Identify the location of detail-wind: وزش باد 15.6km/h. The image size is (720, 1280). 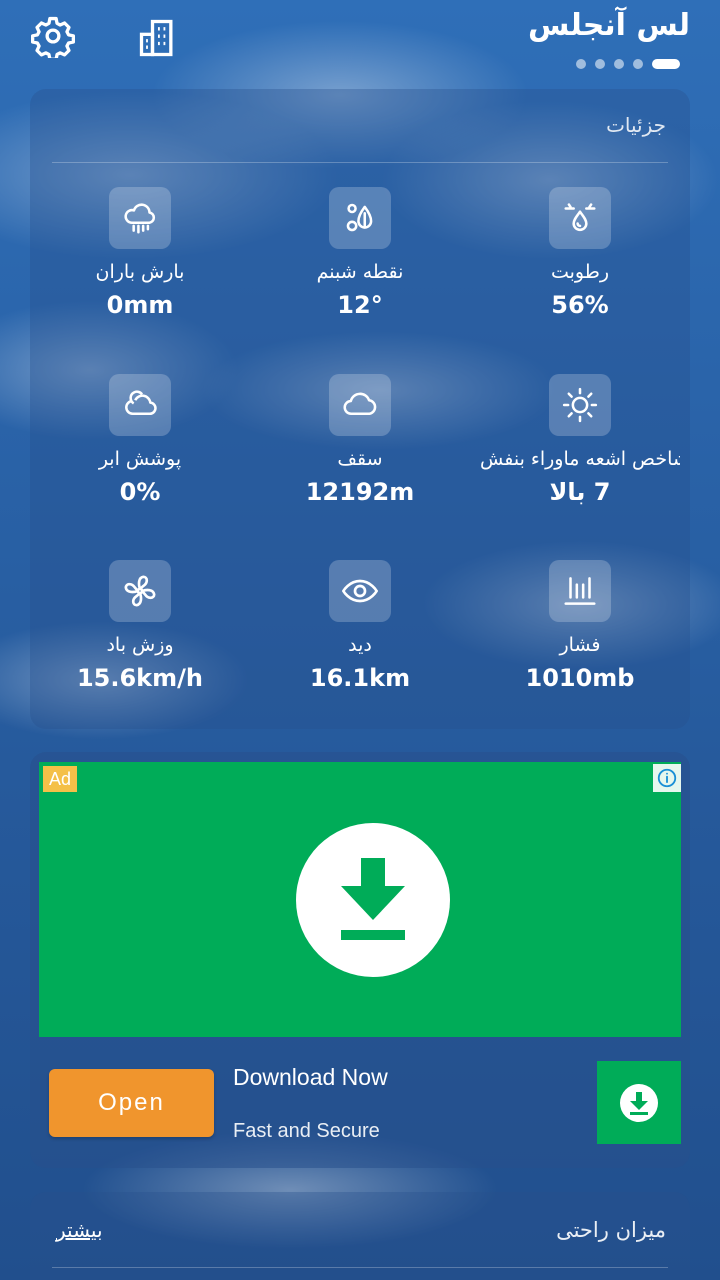
(140, 650).